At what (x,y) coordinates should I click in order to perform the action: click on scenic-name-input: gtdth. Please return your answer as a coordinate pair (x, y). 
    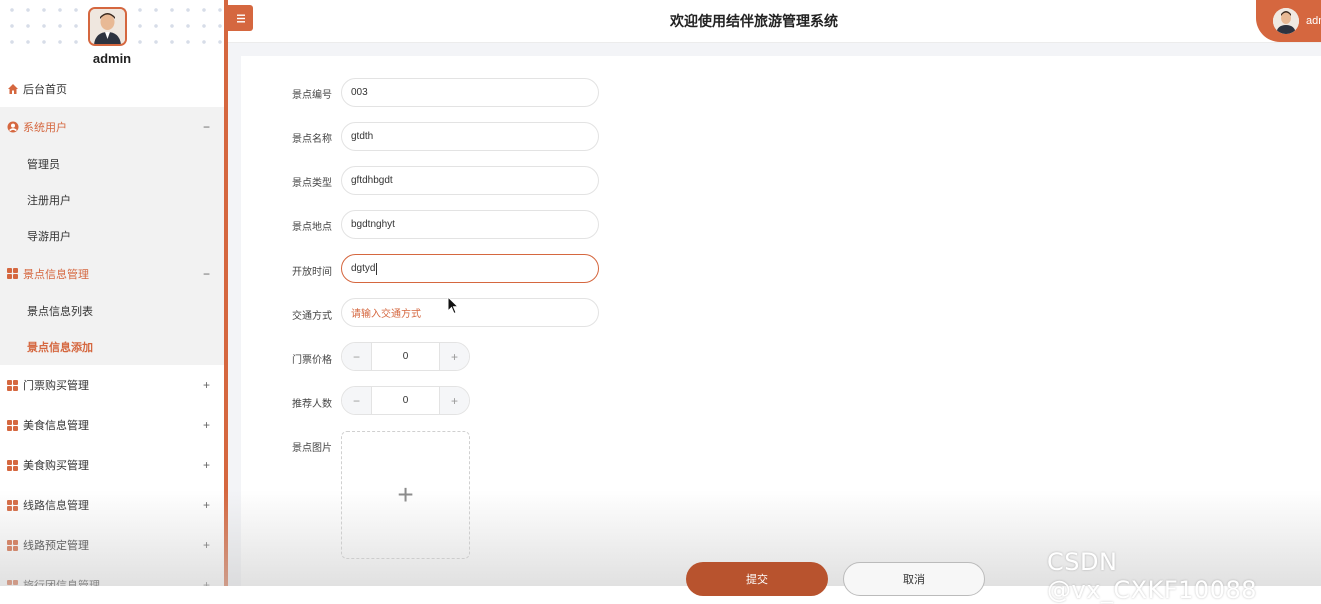
    Looking at the image, I should click on (470, 136).